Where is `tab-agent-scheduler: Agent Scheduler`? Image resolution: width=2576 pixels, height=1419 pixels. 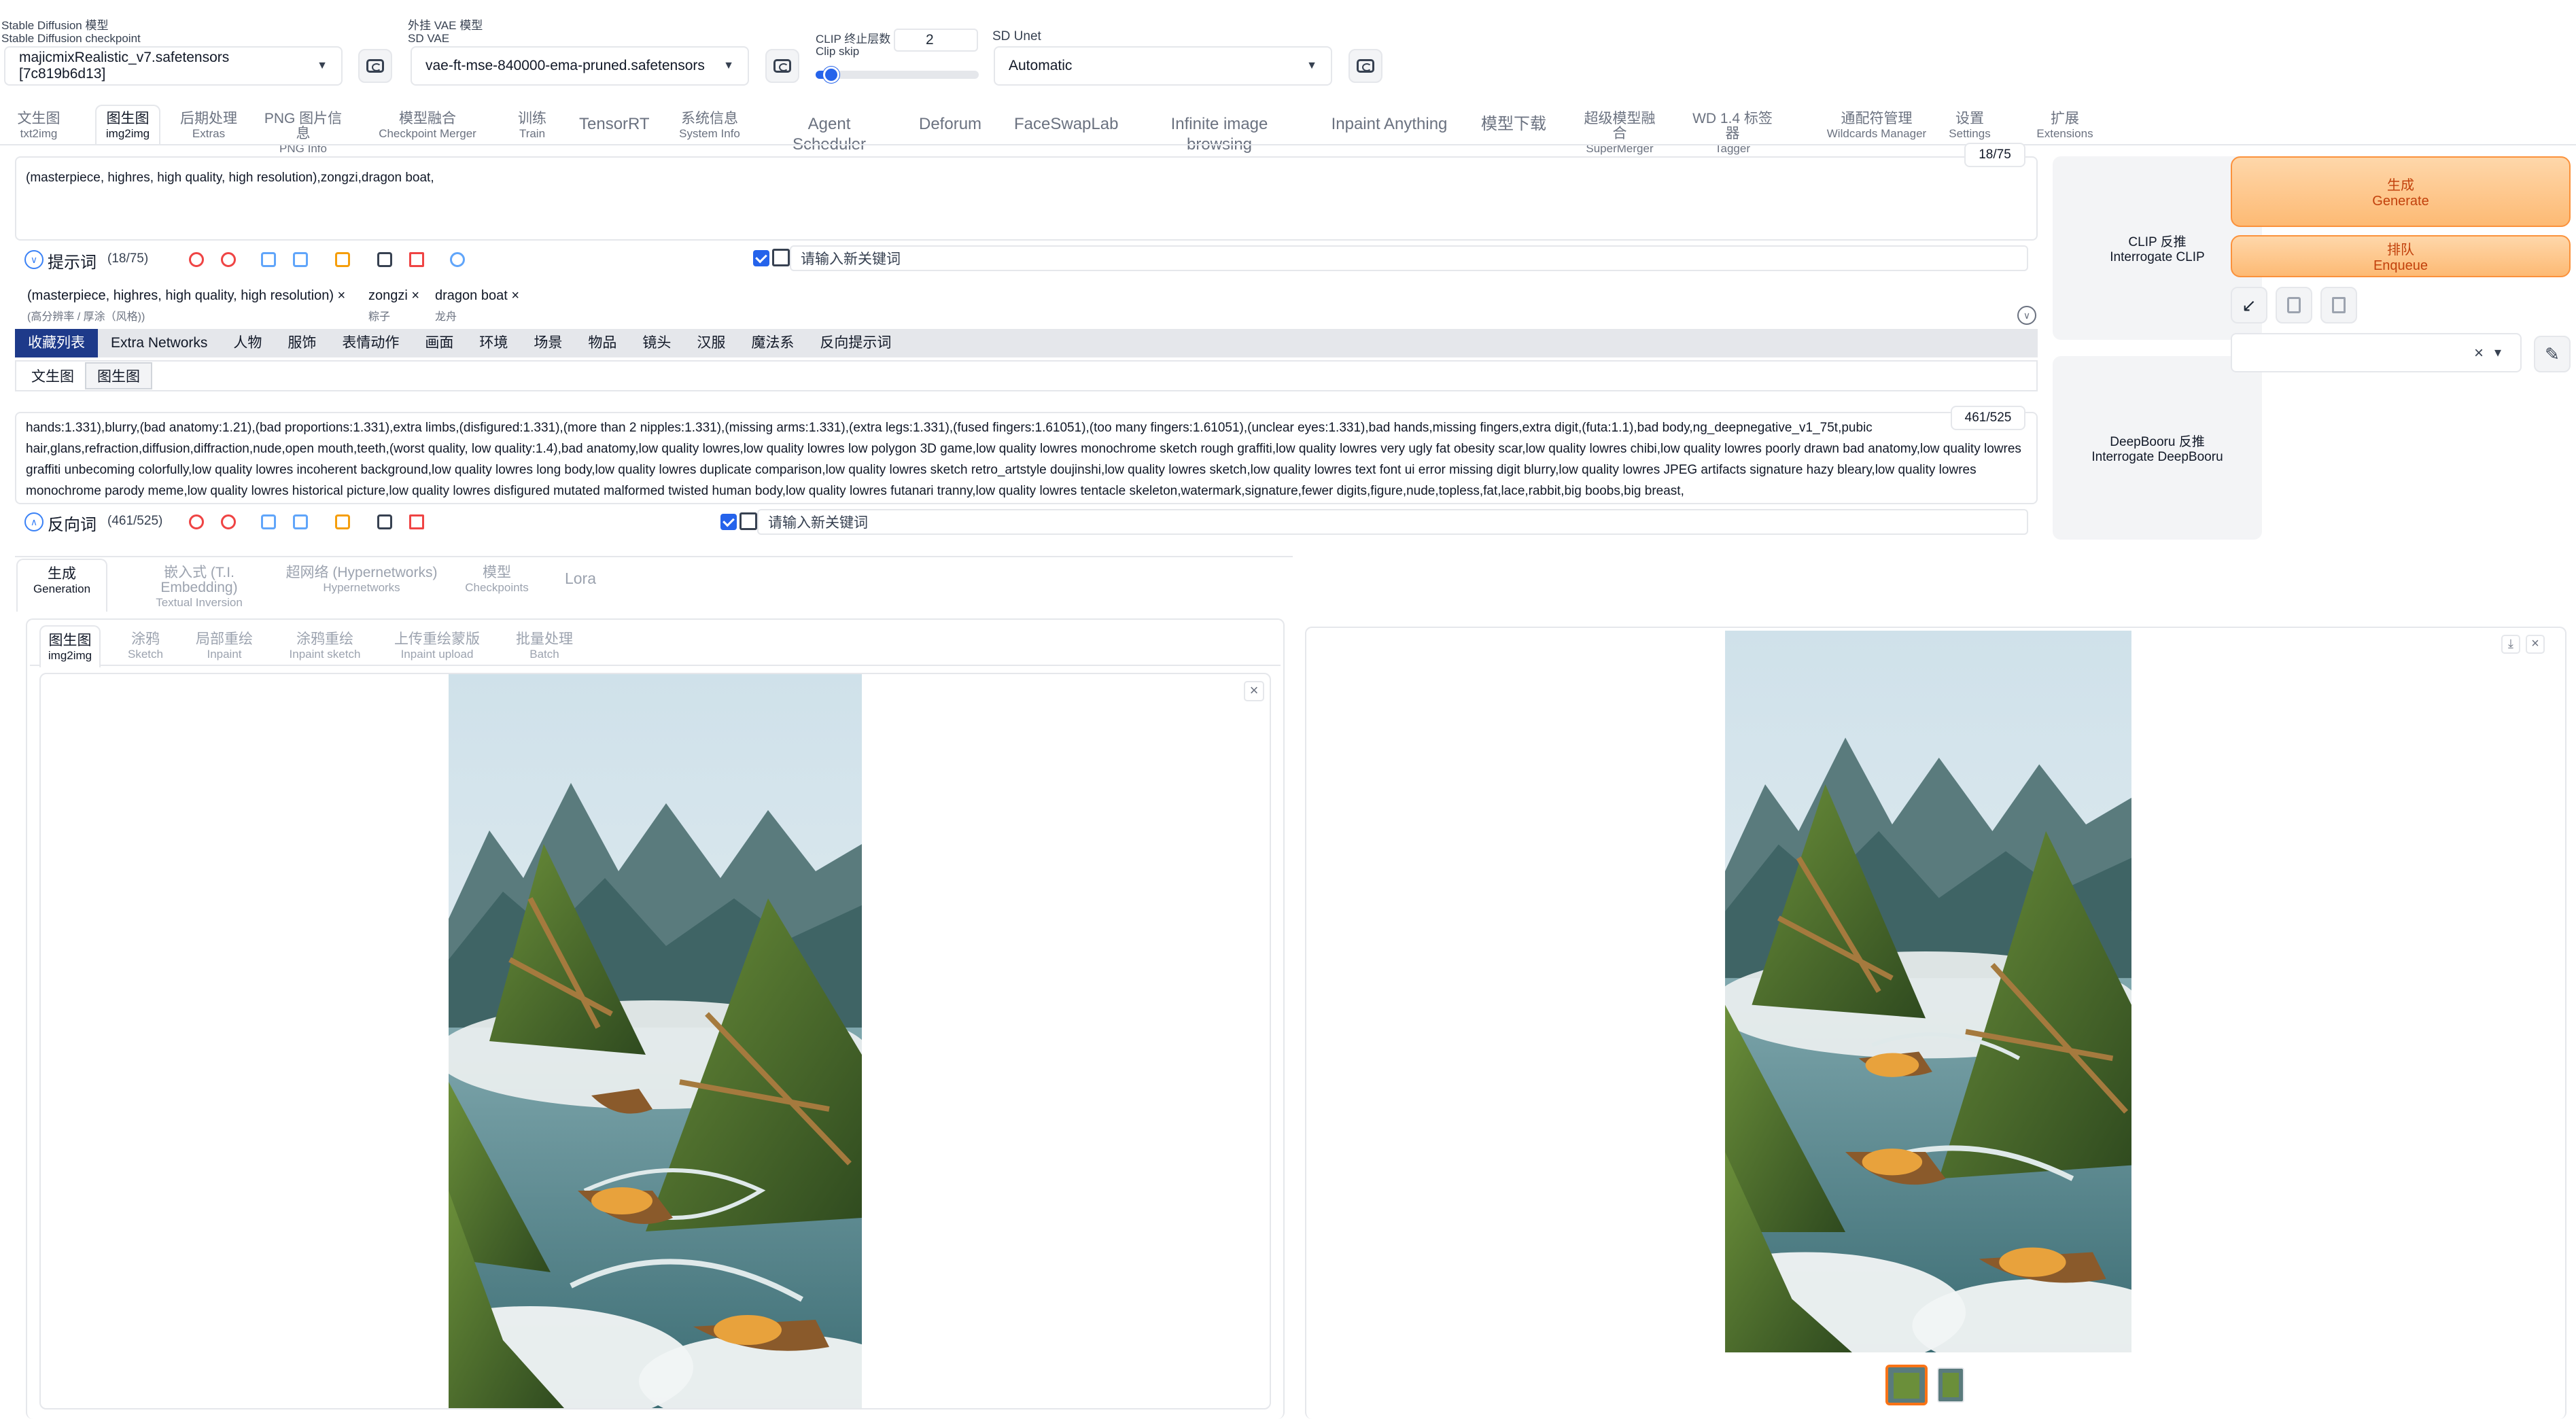
tab-agent-scheduler: Agent Scheduler is located at coordinates (829, 134).